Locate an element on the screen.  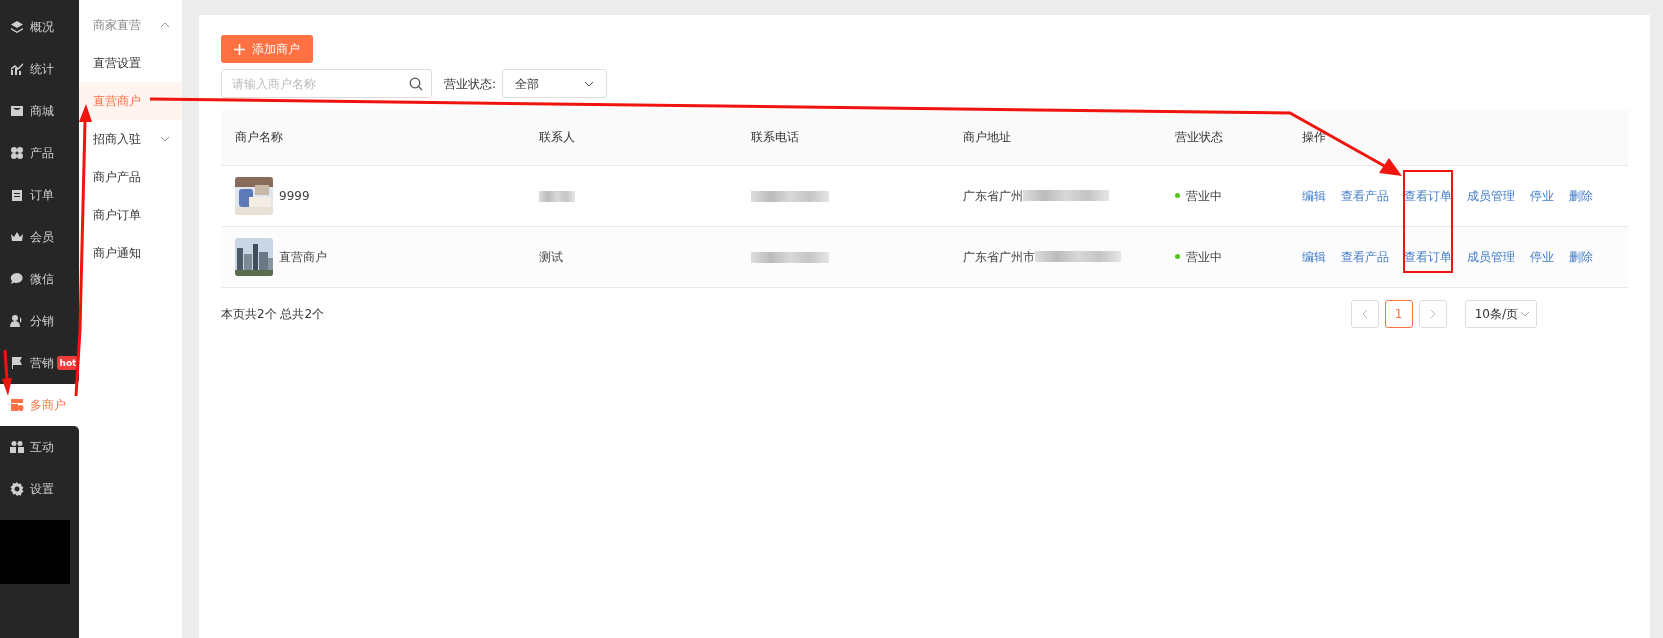
column-header: 营业状态 is located at coordinates (1199, 137).